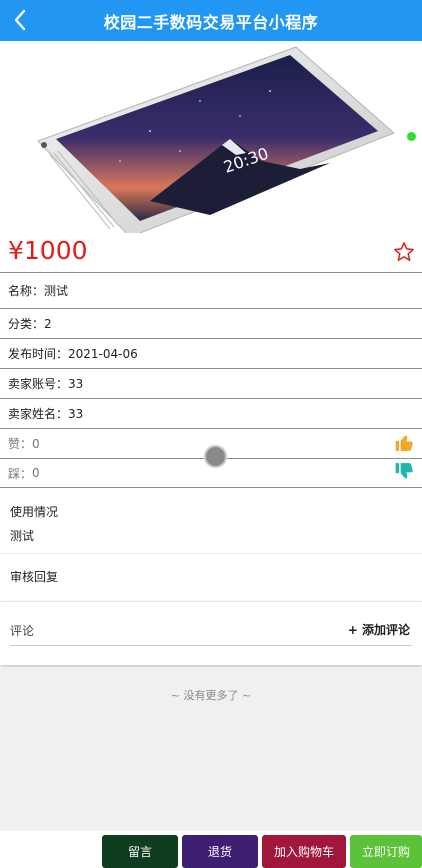  Describe the element at coordinates (215, 456) in the screenshot. I see `floating-assistive-ball` at that location.